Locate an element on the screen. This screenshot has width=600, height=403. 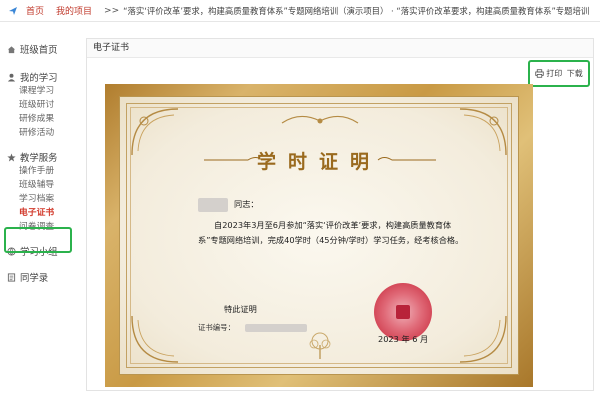
sidebar-section-label: 我的学习 is located at coordinates (39, 78).